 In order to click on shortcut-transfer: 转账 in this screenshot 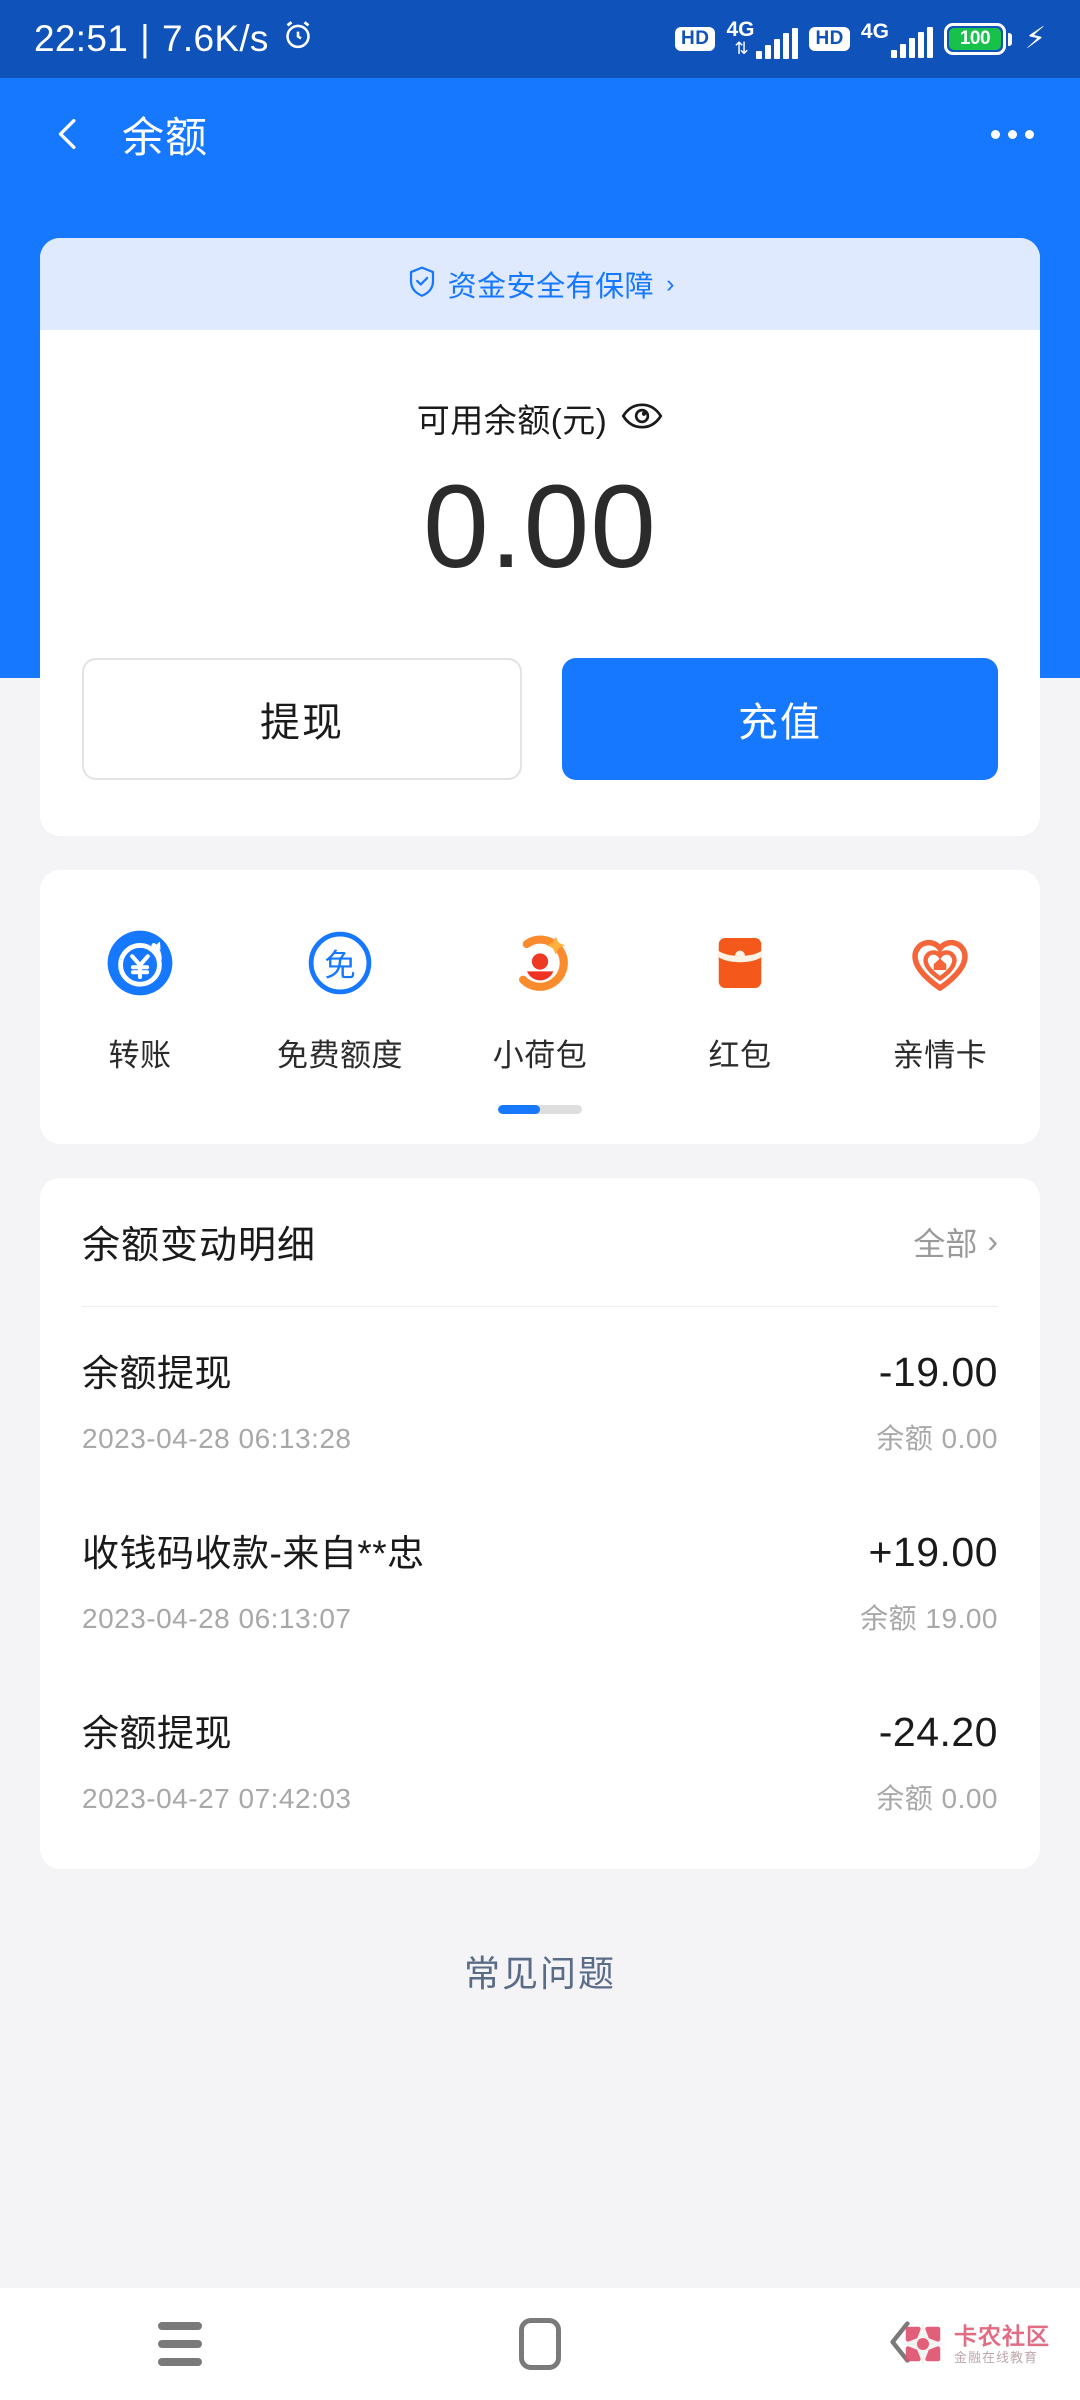, I will do `click(140, 999)`.